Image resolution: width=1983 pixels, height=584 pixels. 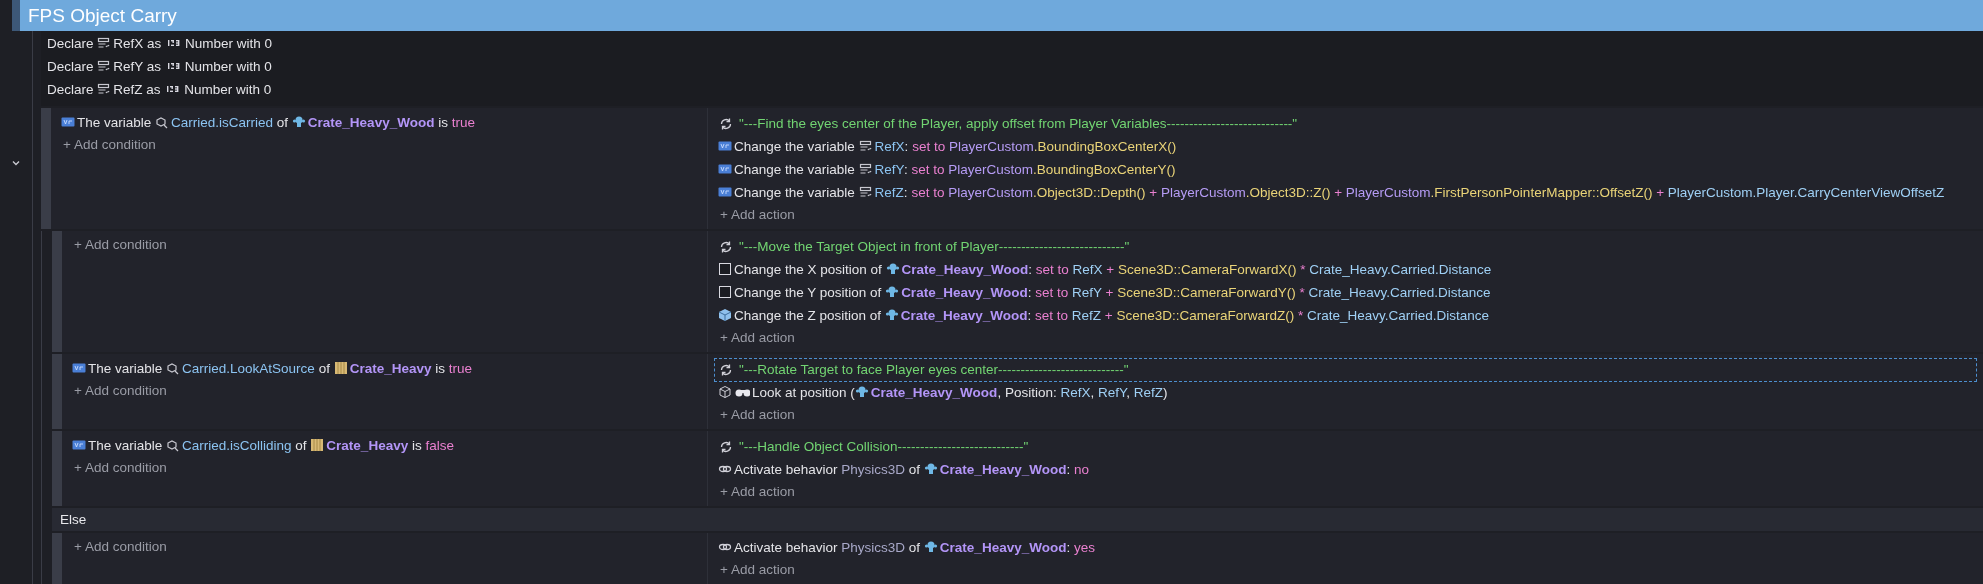 I want to click on comment-row: "---Find the eyes center of the Player, apply offset from Player Variables----------------------------", so click(x=1345, y=124).